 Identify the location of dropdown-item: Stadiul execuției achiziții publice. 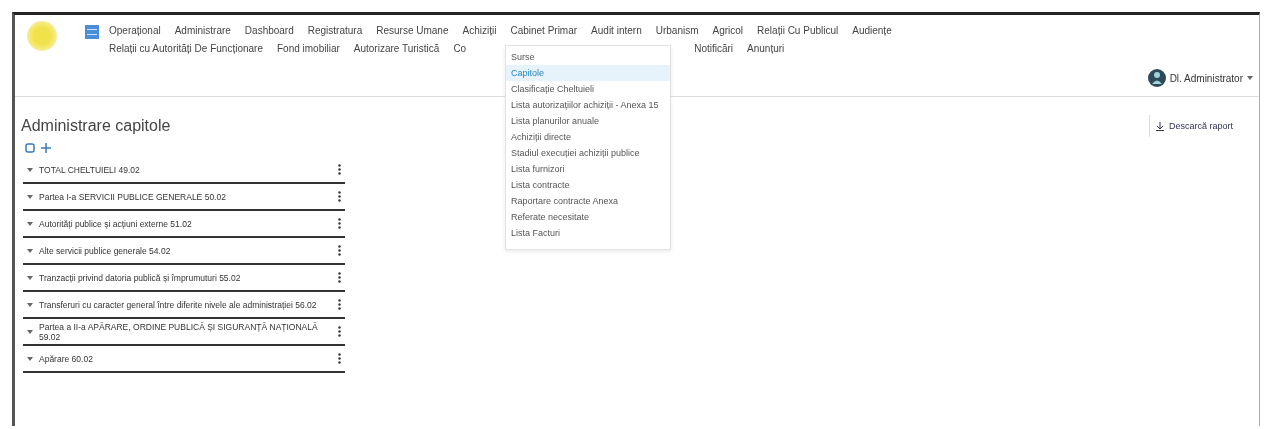
(588, 153).